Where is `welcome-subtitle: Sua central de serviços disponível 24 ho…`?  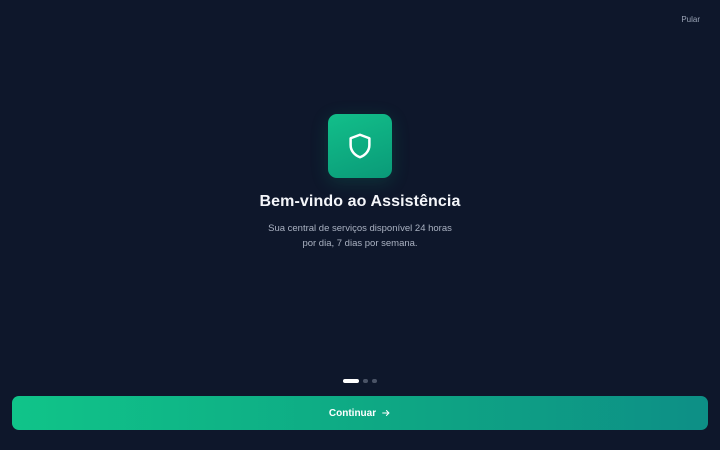
welcome-subtitle: Sua central de serviços disponível 24 ho… is located at coordinates (360, 236).